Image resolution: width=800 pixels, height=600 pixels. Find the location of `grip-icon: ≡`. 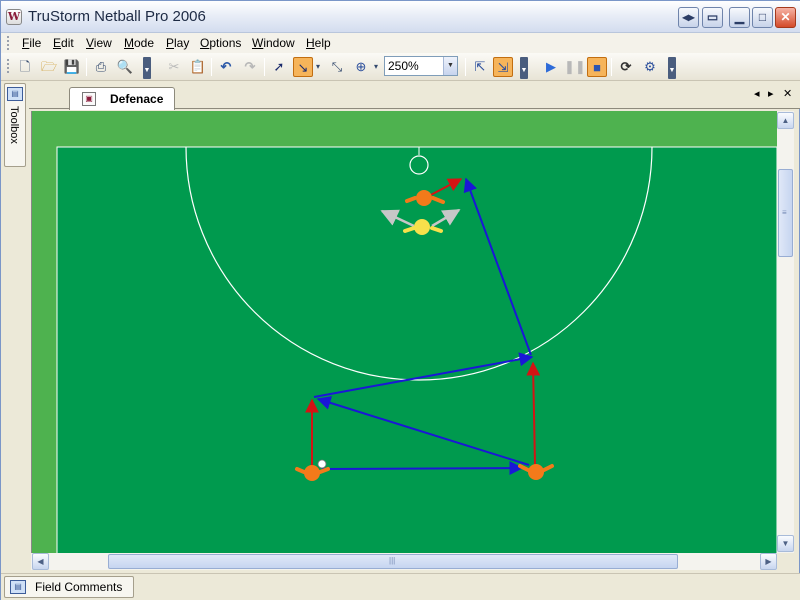

grip-icon: ≡ is located at coordinates (784, 212).